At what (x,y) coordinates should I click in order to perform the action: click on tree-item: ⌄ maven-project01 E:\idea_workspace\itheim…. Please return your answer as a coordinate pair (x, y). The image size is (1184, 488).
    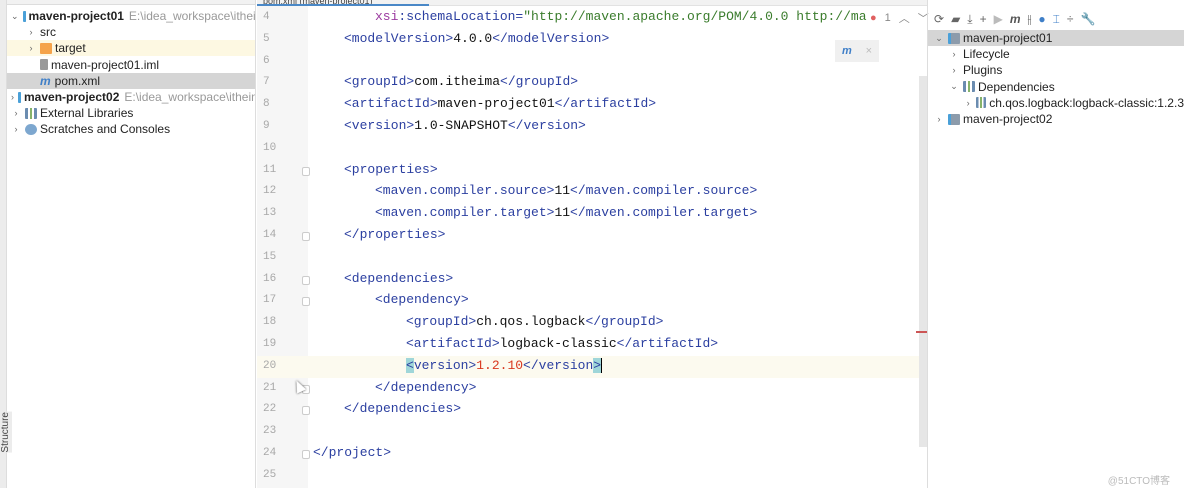
    Looking at the image, I should click on (131, 16).